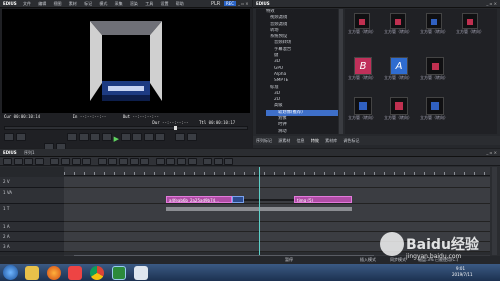 The height and width of the screenshot is (281, 500). I want to click on firefox-icon, so click(54, 272).